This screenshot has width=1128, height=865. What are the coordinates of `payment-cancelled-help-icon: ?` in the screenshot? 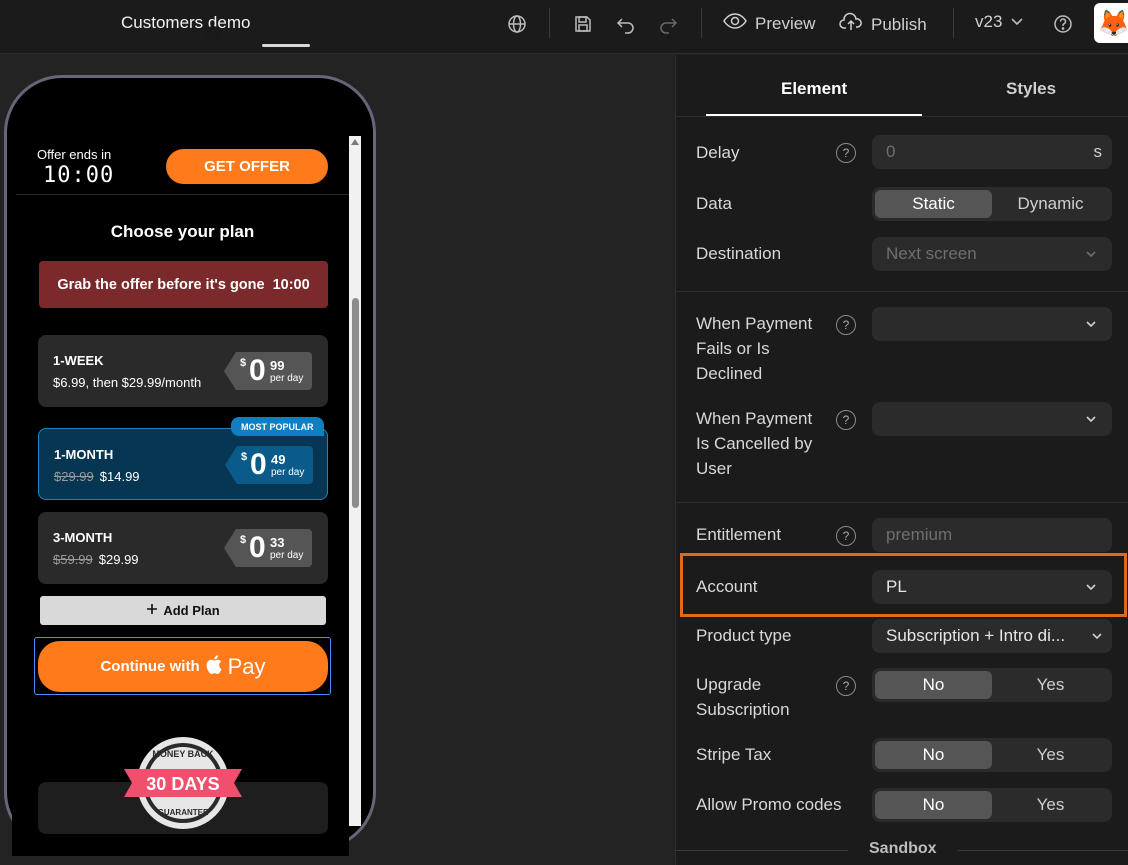 It's located at (846, 420).